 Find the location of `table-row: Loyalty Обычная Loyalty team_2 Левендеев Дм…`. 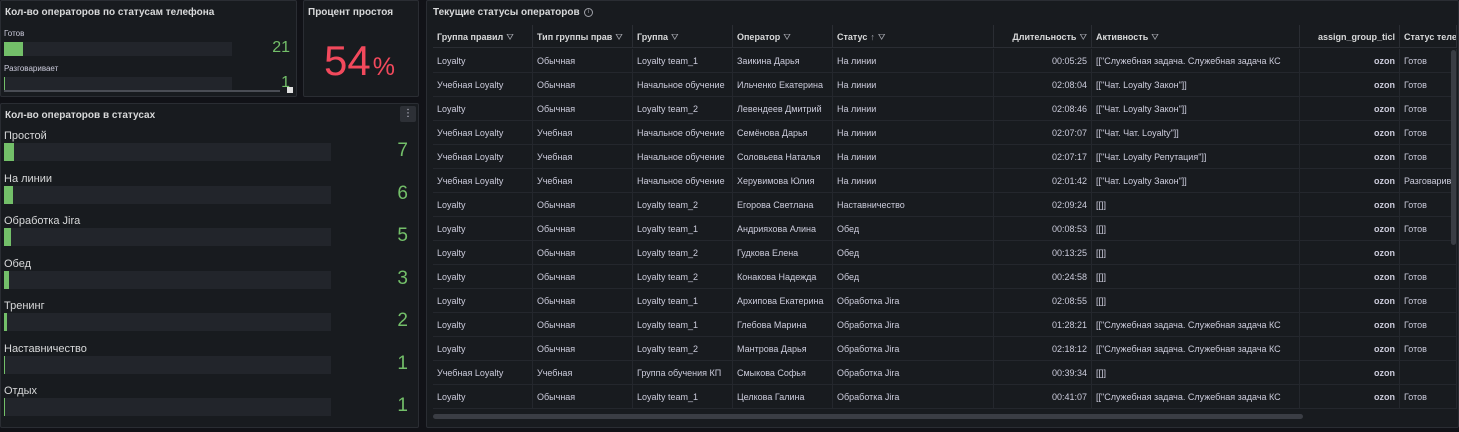

table-row: Loyalty Обычная Loyalty team_2 Левендеев Дм… is located at coordinates (945, 109).